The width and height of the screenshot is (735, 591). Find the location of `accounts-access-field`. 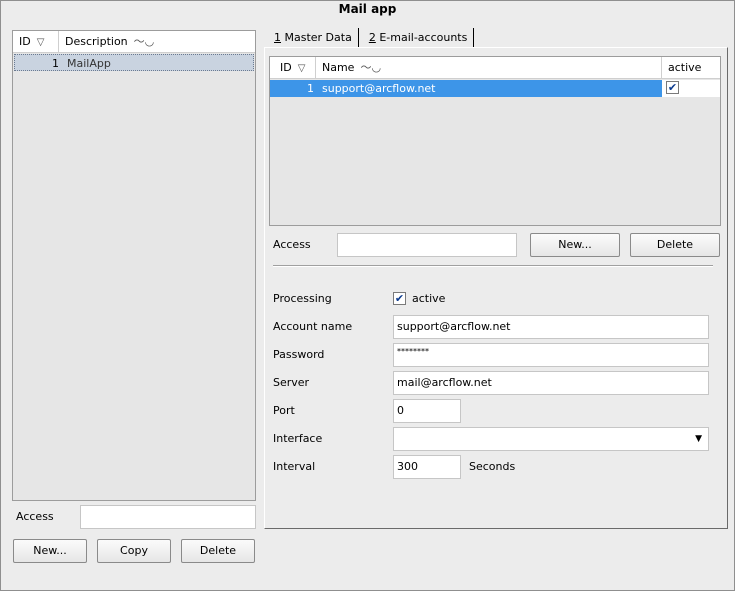

accounts-access-field is located at coordinates (427, 245).